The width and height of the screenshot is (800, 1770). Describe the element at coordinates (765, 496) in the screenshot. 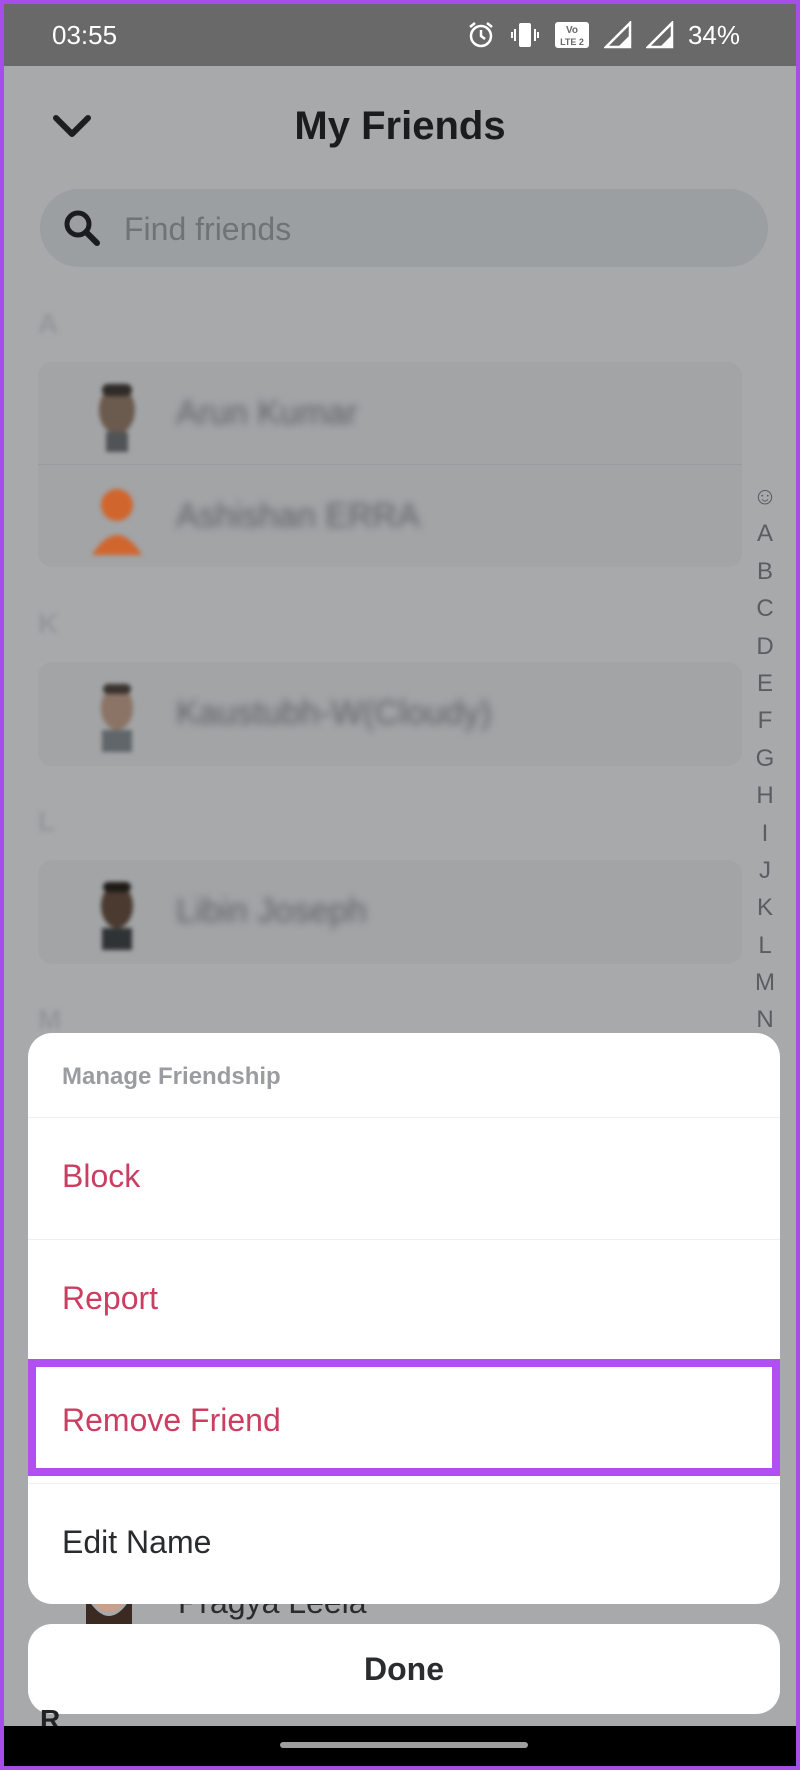

I see `alpha-index-item: ☺` at that location.